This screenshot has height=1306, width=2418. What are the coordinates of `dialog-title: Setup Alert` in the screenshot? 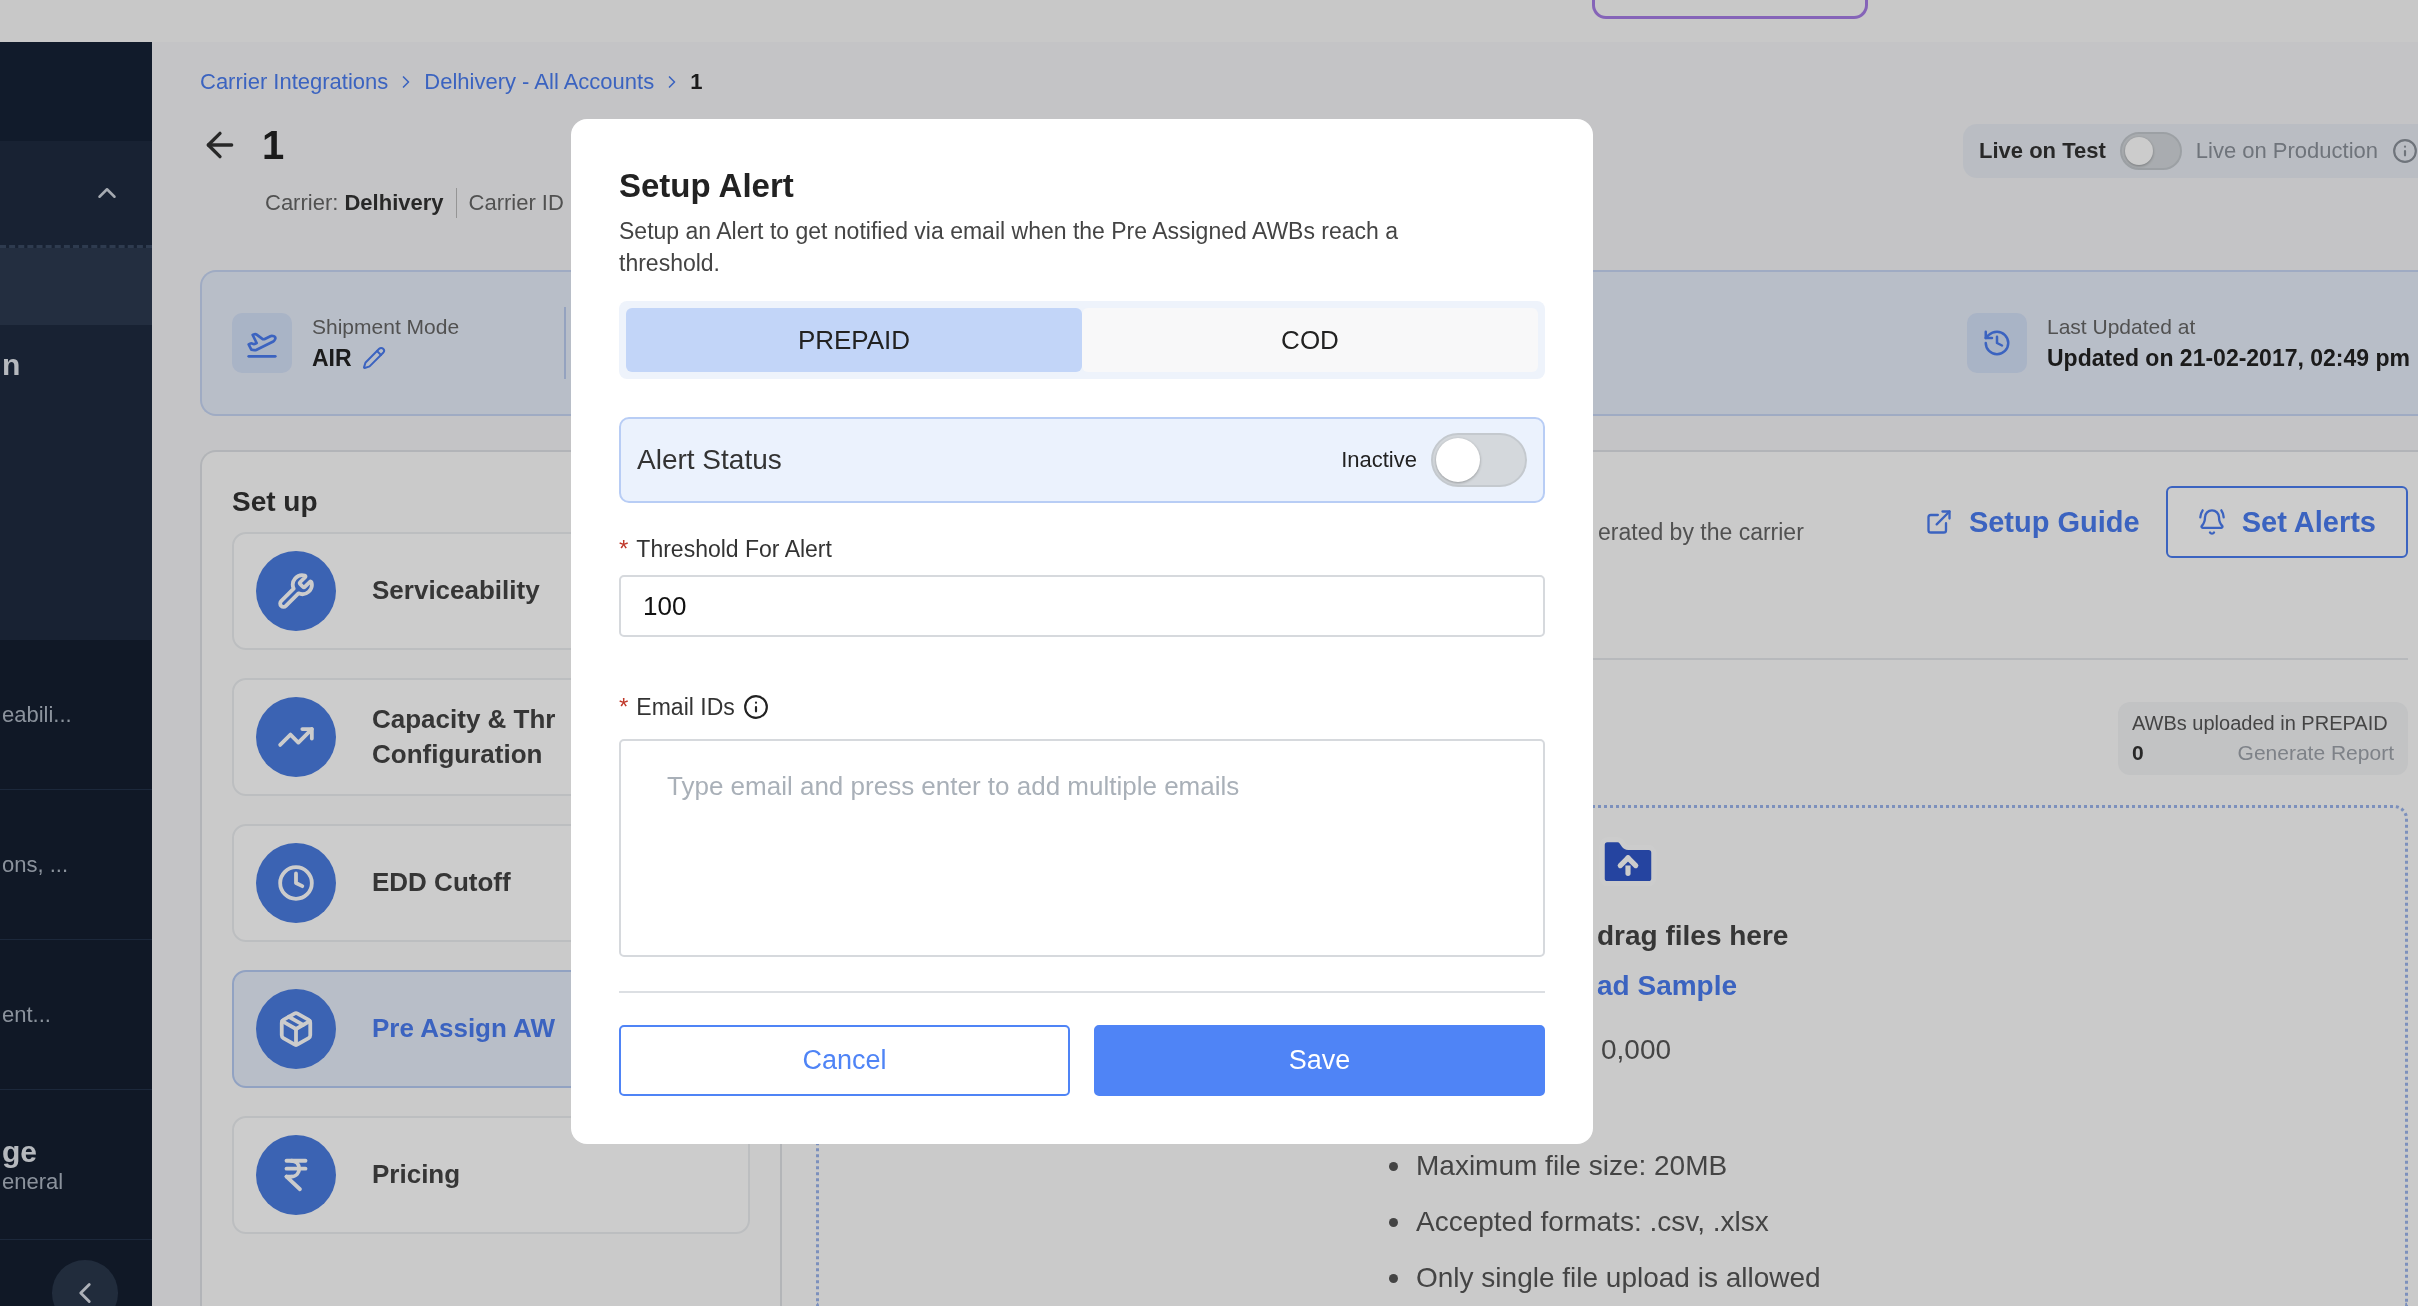 It's located at (707, 186).